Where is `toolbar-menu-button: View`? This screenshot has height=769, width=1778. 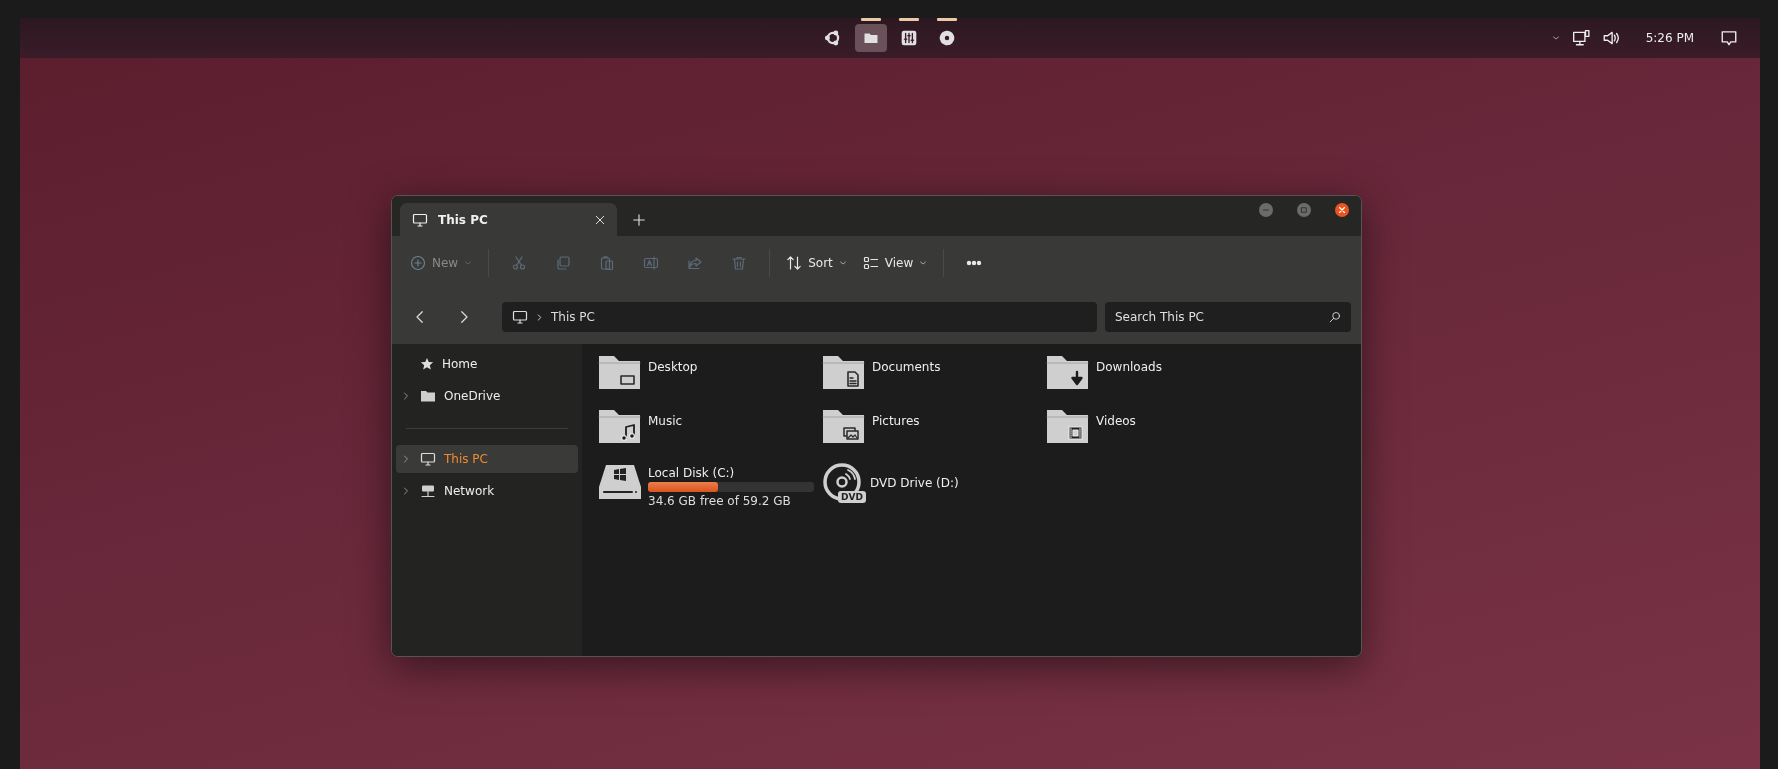 toolbar-menu-button: View is located at coordinates (895, 263).